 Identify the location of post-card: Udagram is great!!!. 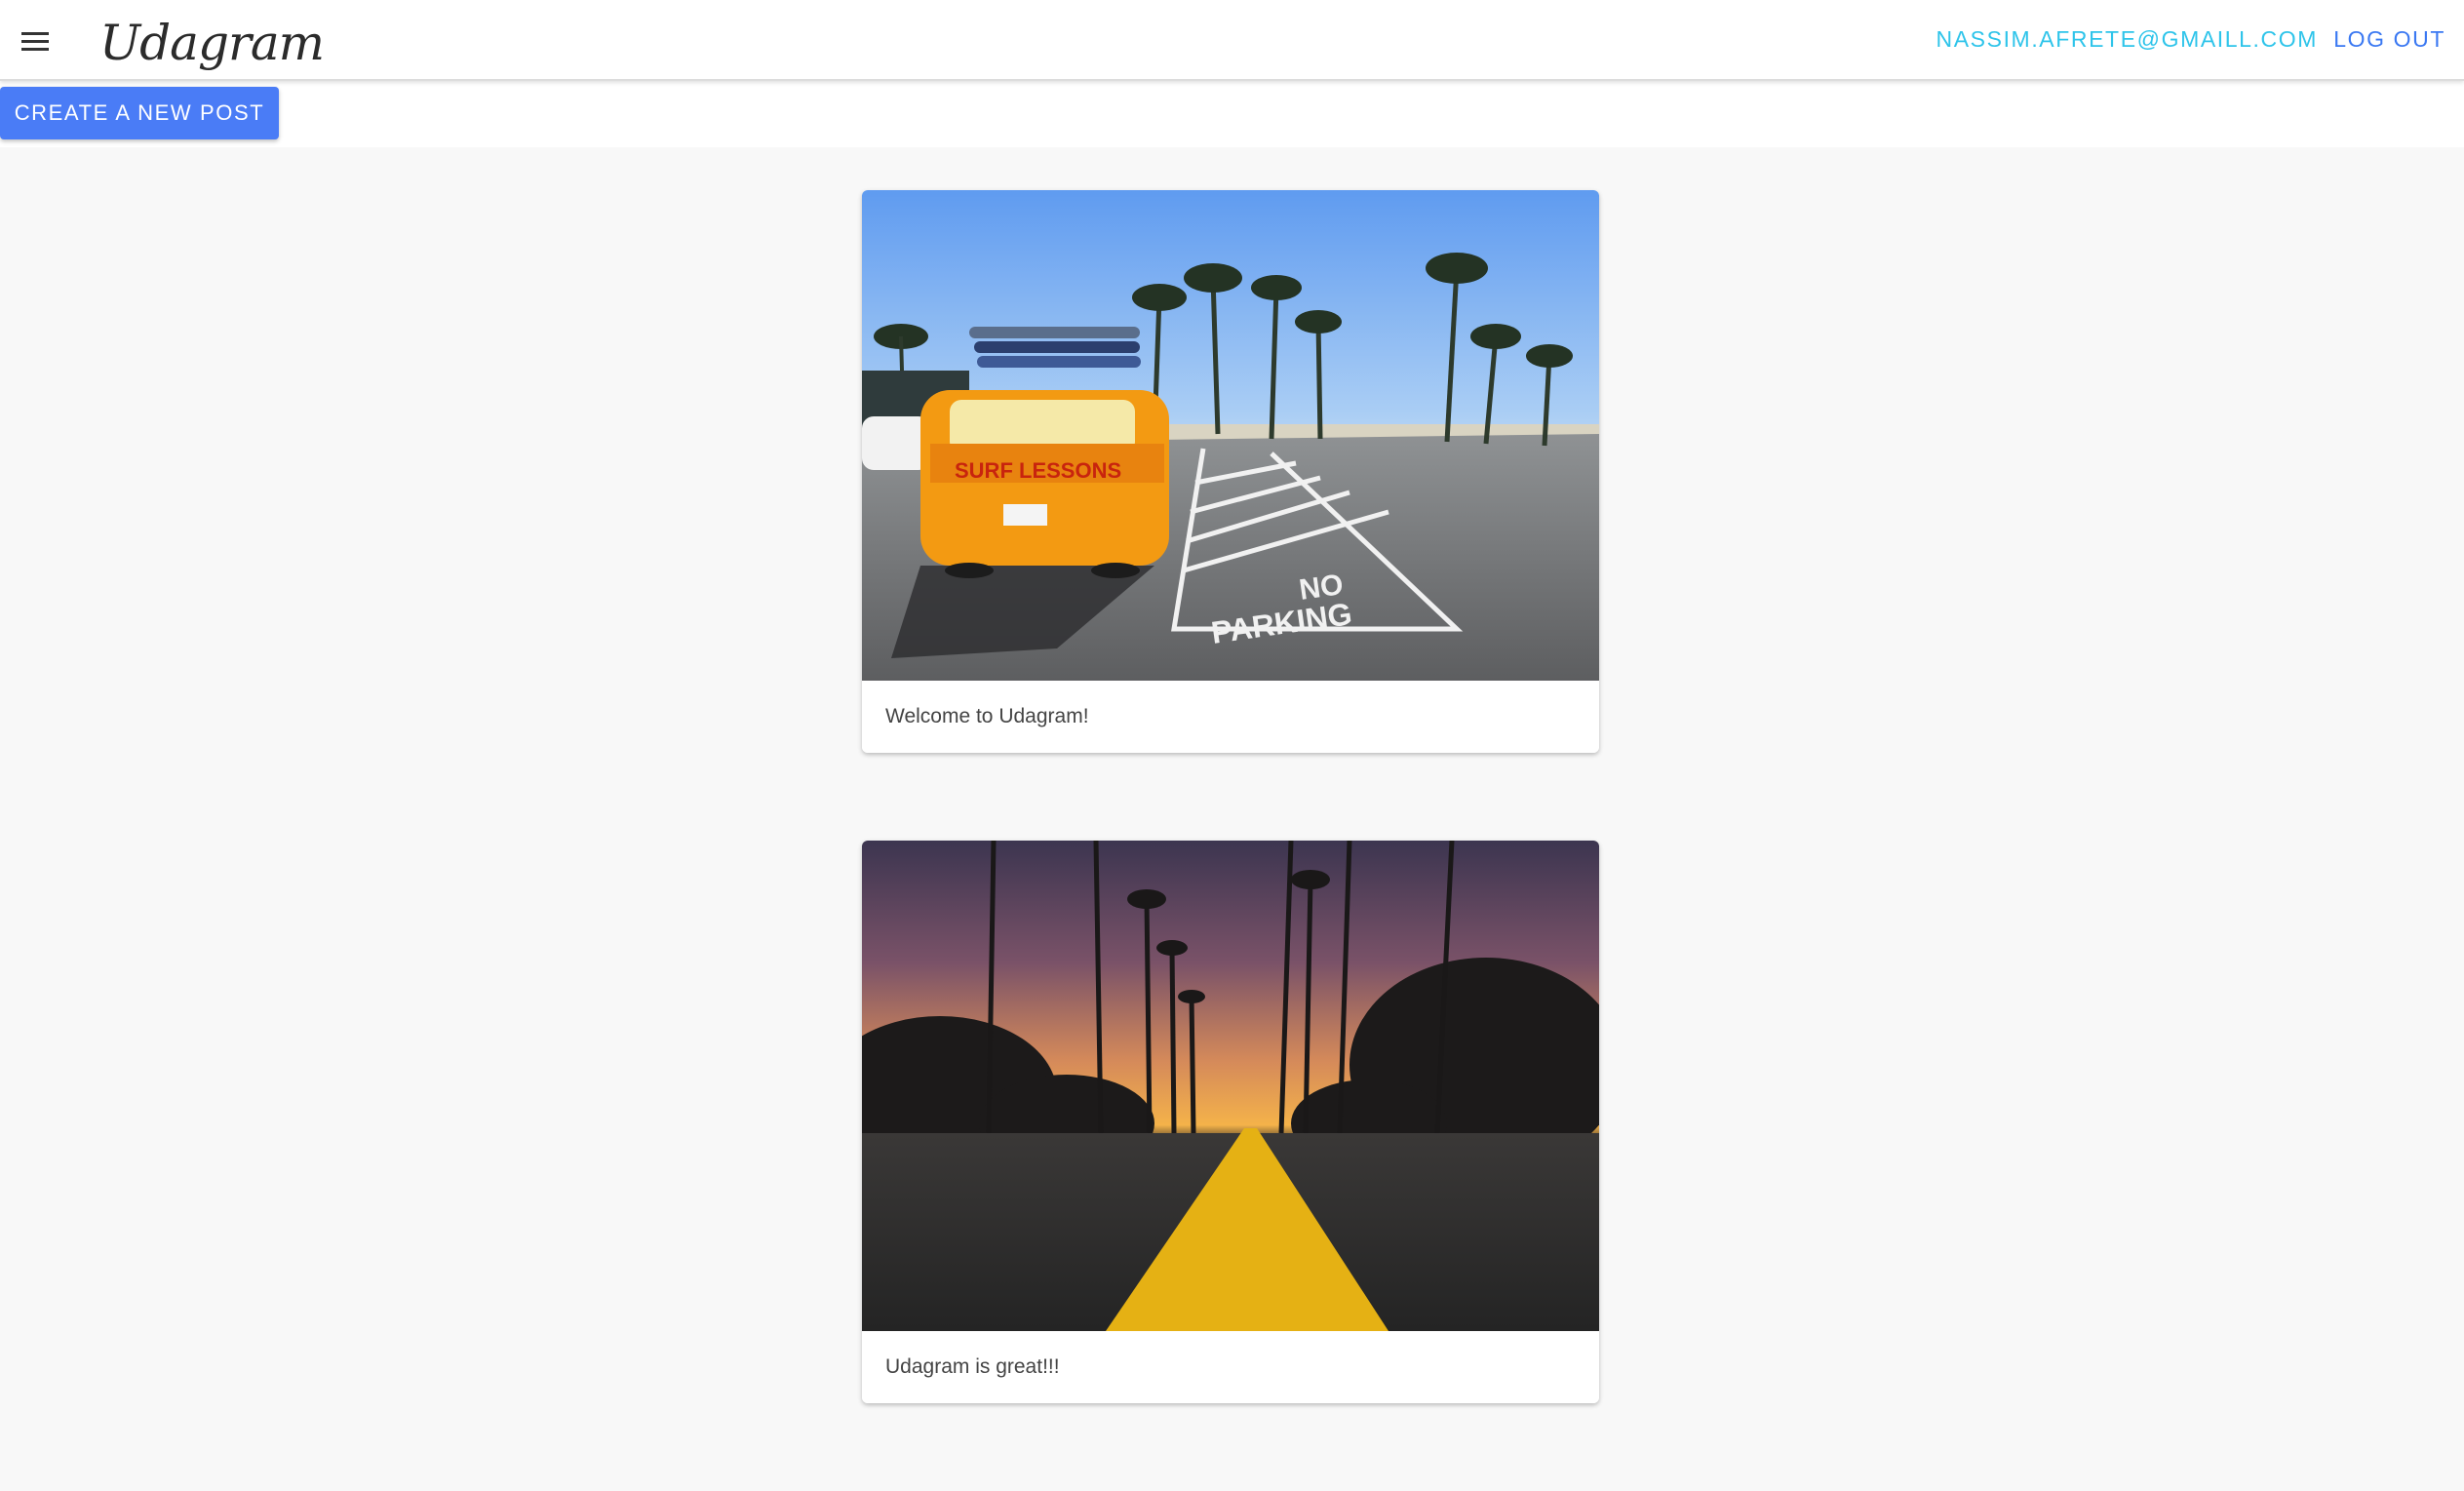
(1230, 1122).